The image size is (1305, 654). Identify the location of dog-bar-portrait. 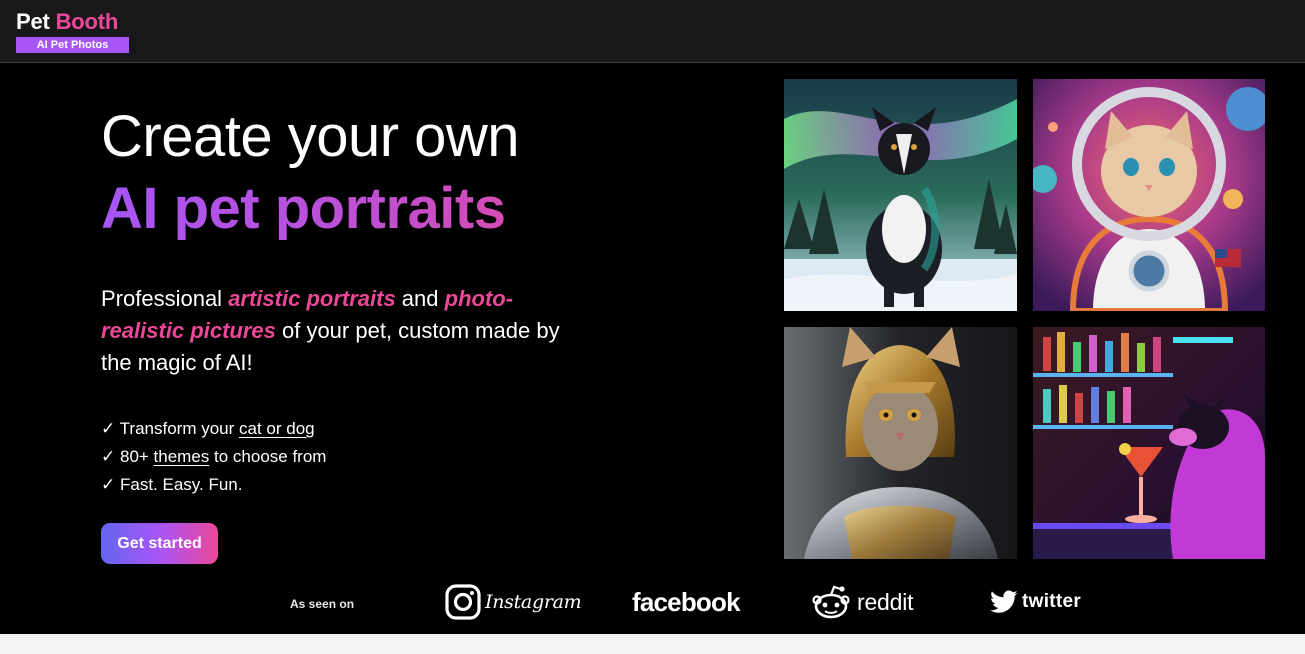
(1149, 443).